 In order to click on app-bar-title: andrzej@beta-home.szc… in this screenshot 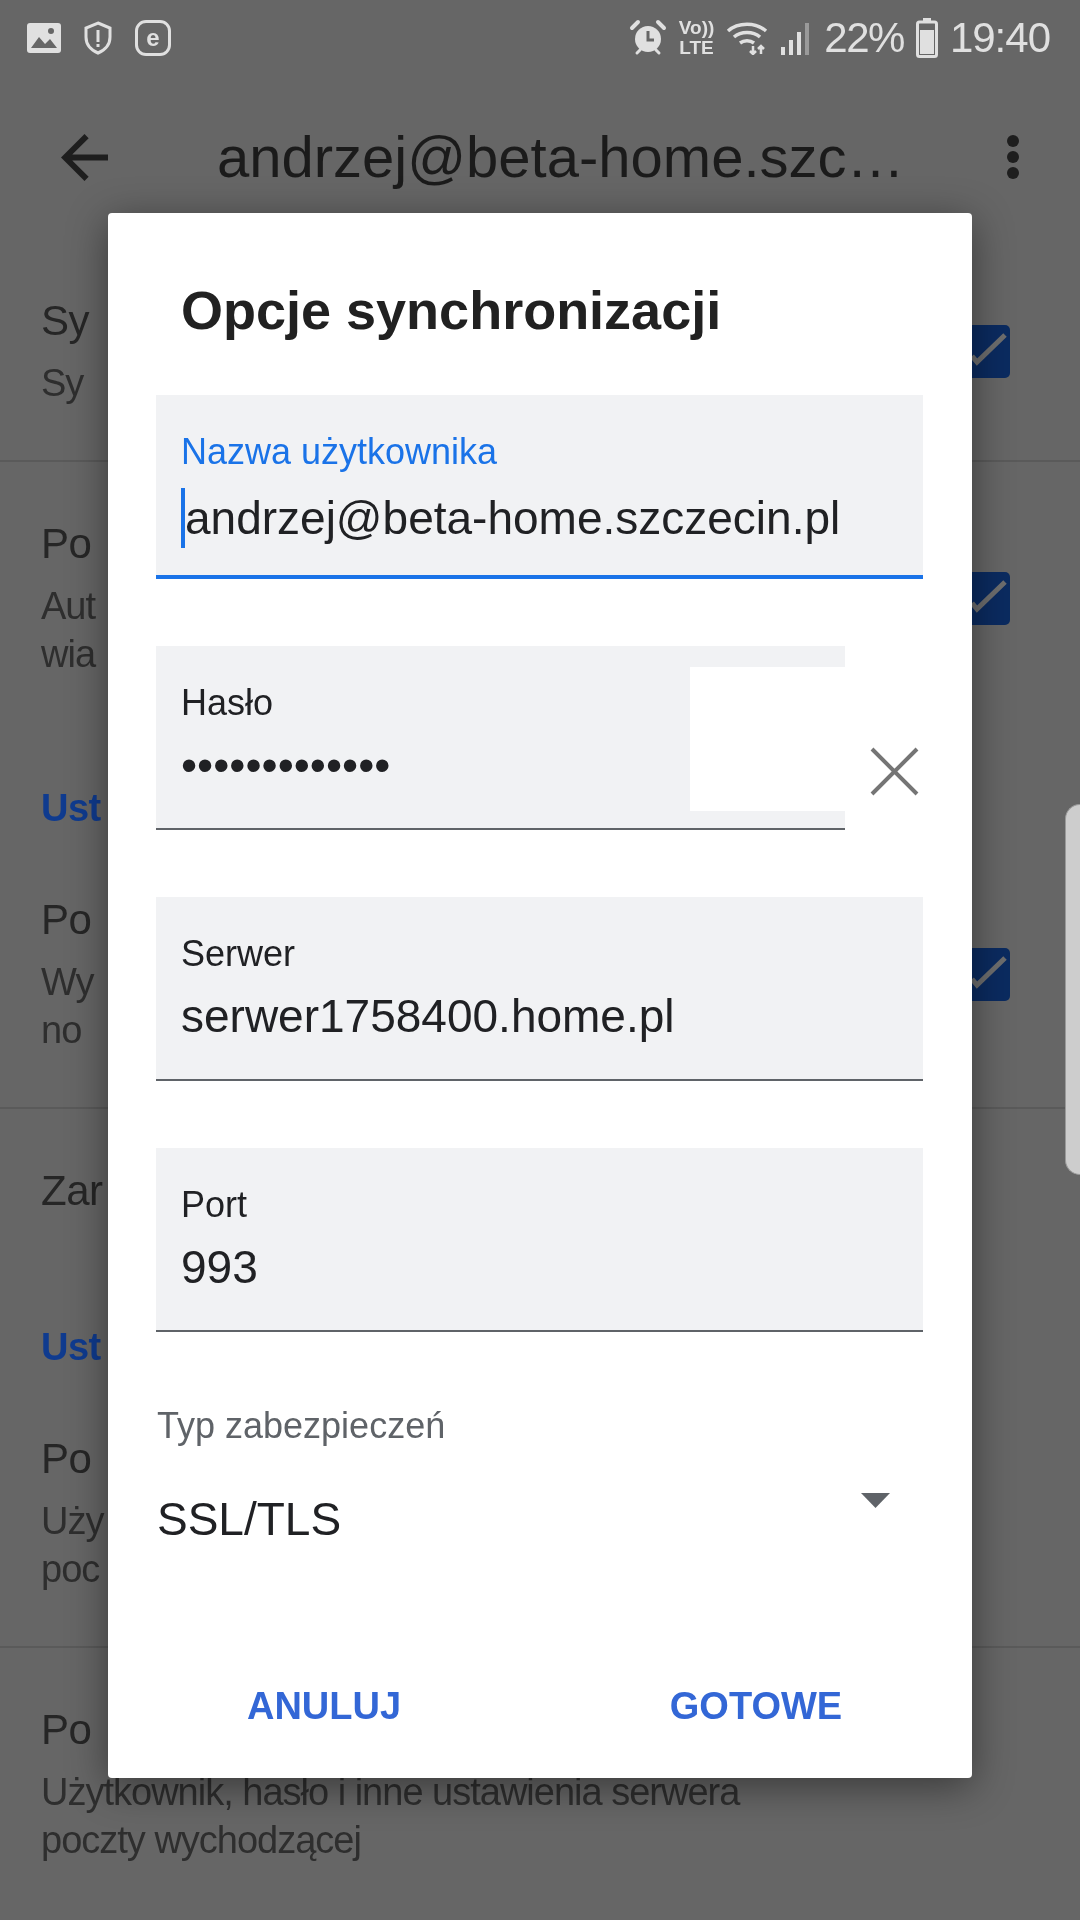, I will do `click(561, 157)`.